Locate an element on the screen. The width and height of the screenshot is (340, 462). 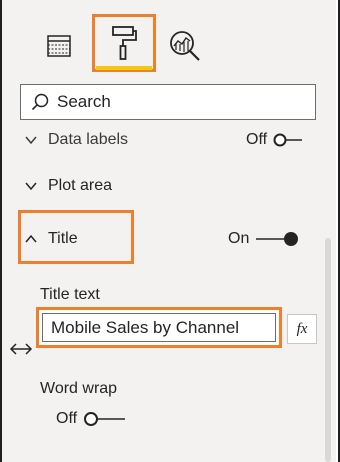
data-labels-toggle: Off is located at coordinates (274, 140).